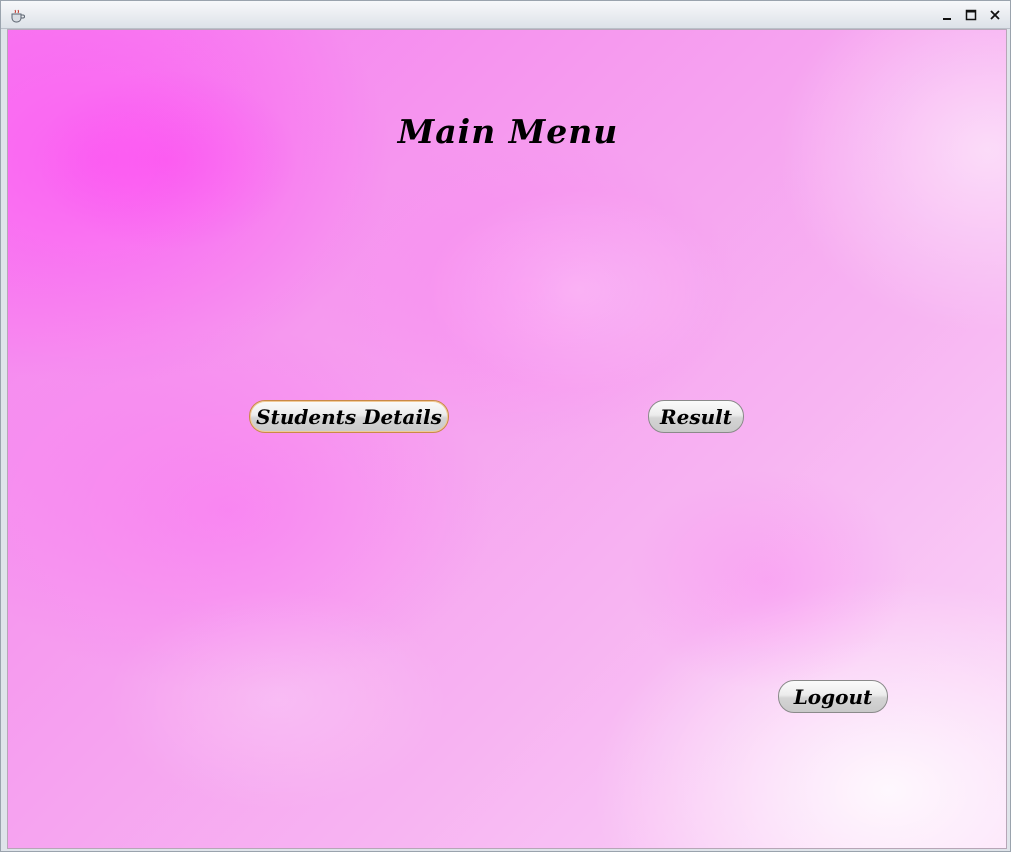 The image size is (1013, 856). Describe the element at coordinates (947, 19) in the screenshot. I see `minimize-icon` at that location.